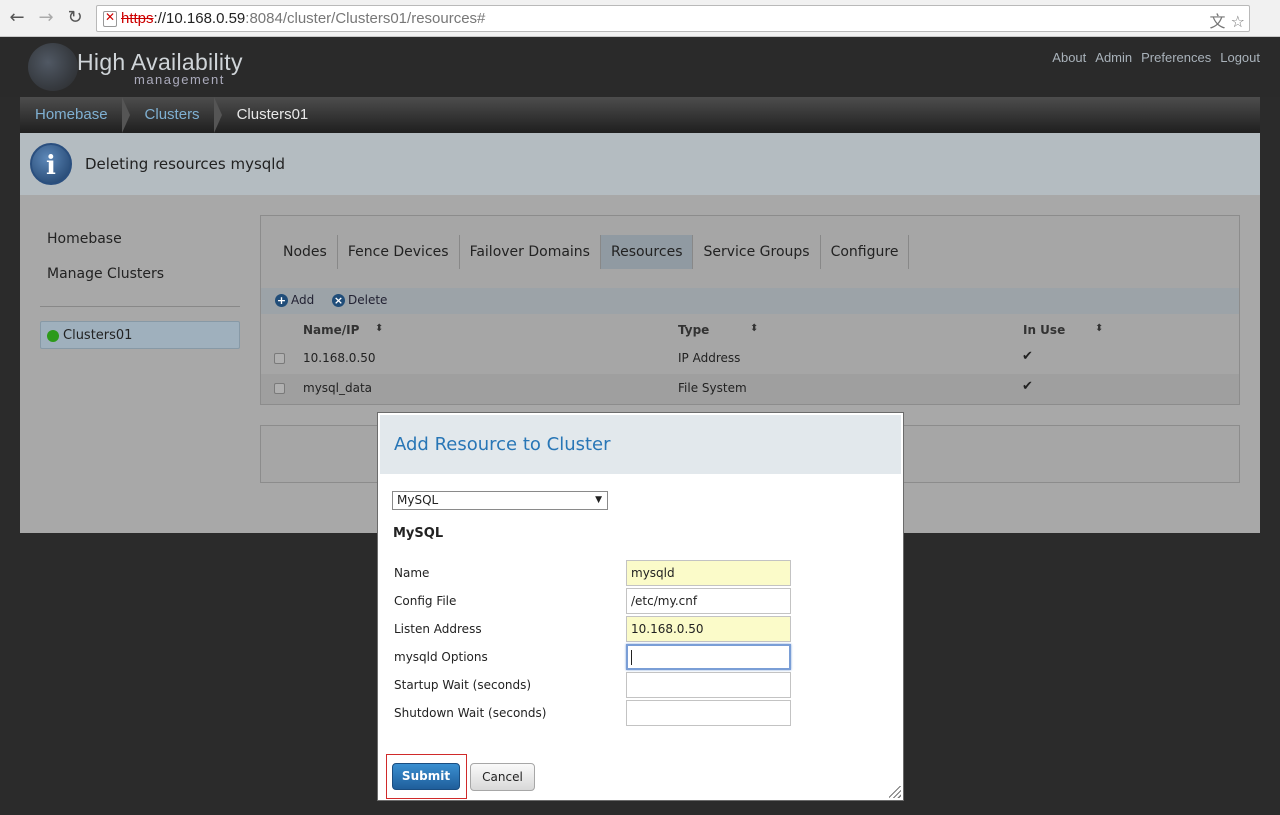 This screenshot has width=1280, height=815. I want to click on sidebar-cluster-item: Clusters01, so click(140, 335).